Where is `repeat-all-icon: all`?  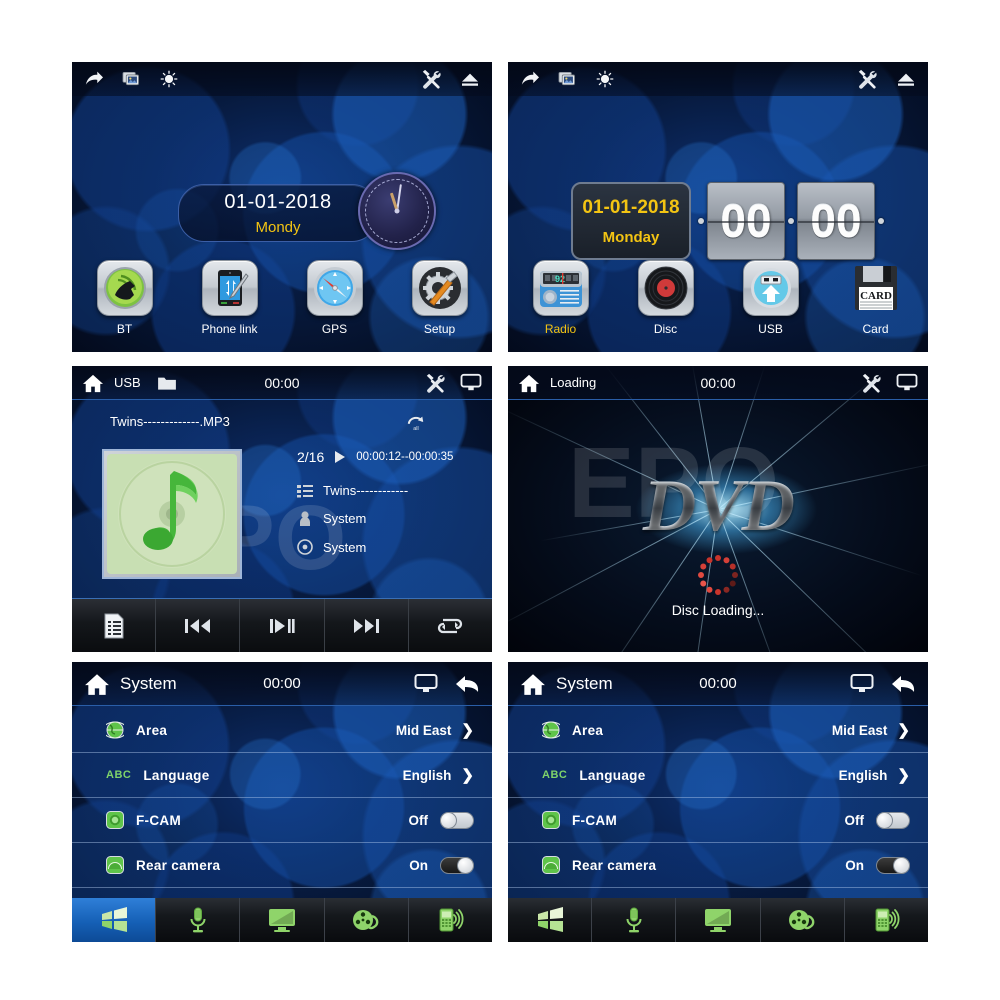 repeat-all-icon: all is located at coordinates (416, 422).